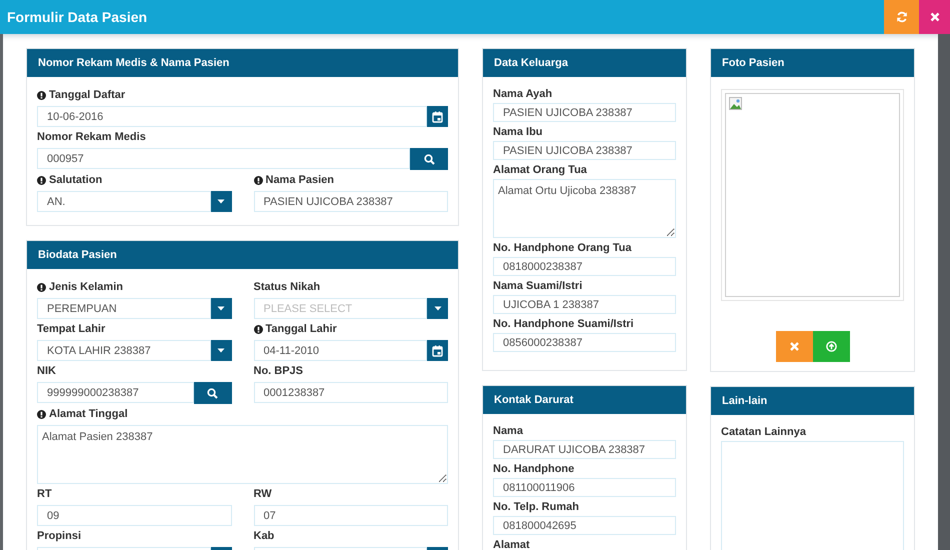  What do you see at coordinates (340, 350) in the screenshot?
I see `date-field: 04-11-2010` at bounding box center [340, 350].